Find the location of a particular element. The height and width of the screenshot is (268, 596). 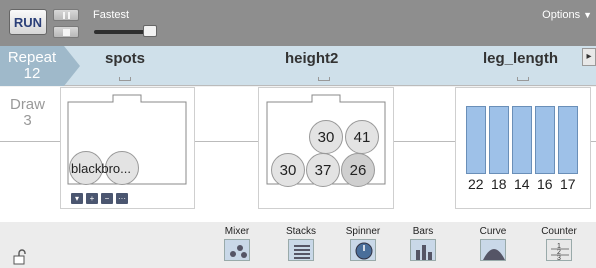

pause-icon is located at coordinates (66, 15).